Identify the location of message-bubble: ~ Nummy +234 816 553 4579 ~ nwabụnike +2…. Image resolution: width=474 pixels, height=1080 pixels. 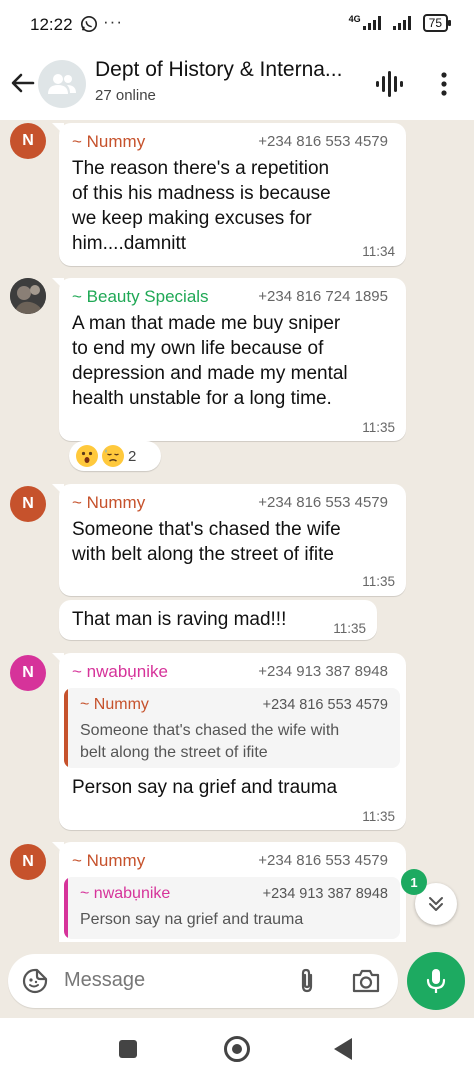
(229, 892).